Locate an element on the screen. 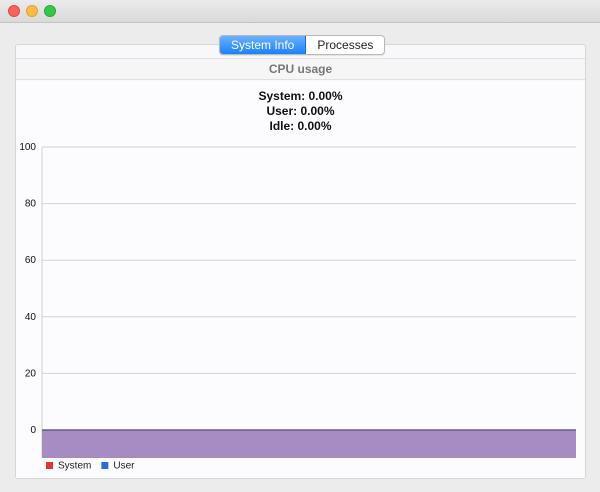  legend-swatch-user is located at coordinates (105, 465).